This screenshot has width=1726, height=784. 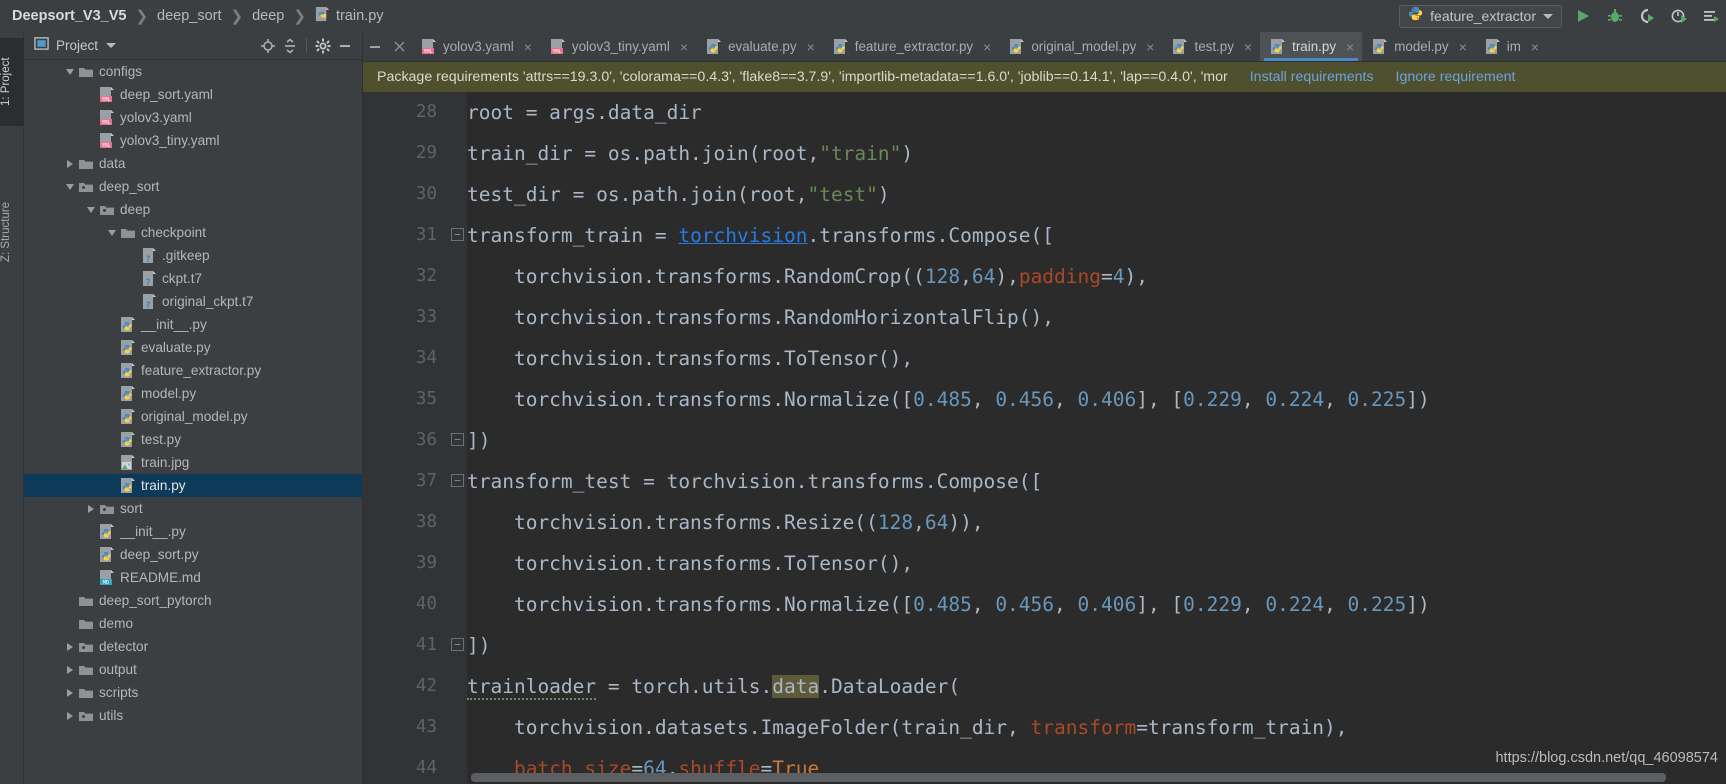 I want to click on horizontal-scrollbar, so click(x=1068, y=777).